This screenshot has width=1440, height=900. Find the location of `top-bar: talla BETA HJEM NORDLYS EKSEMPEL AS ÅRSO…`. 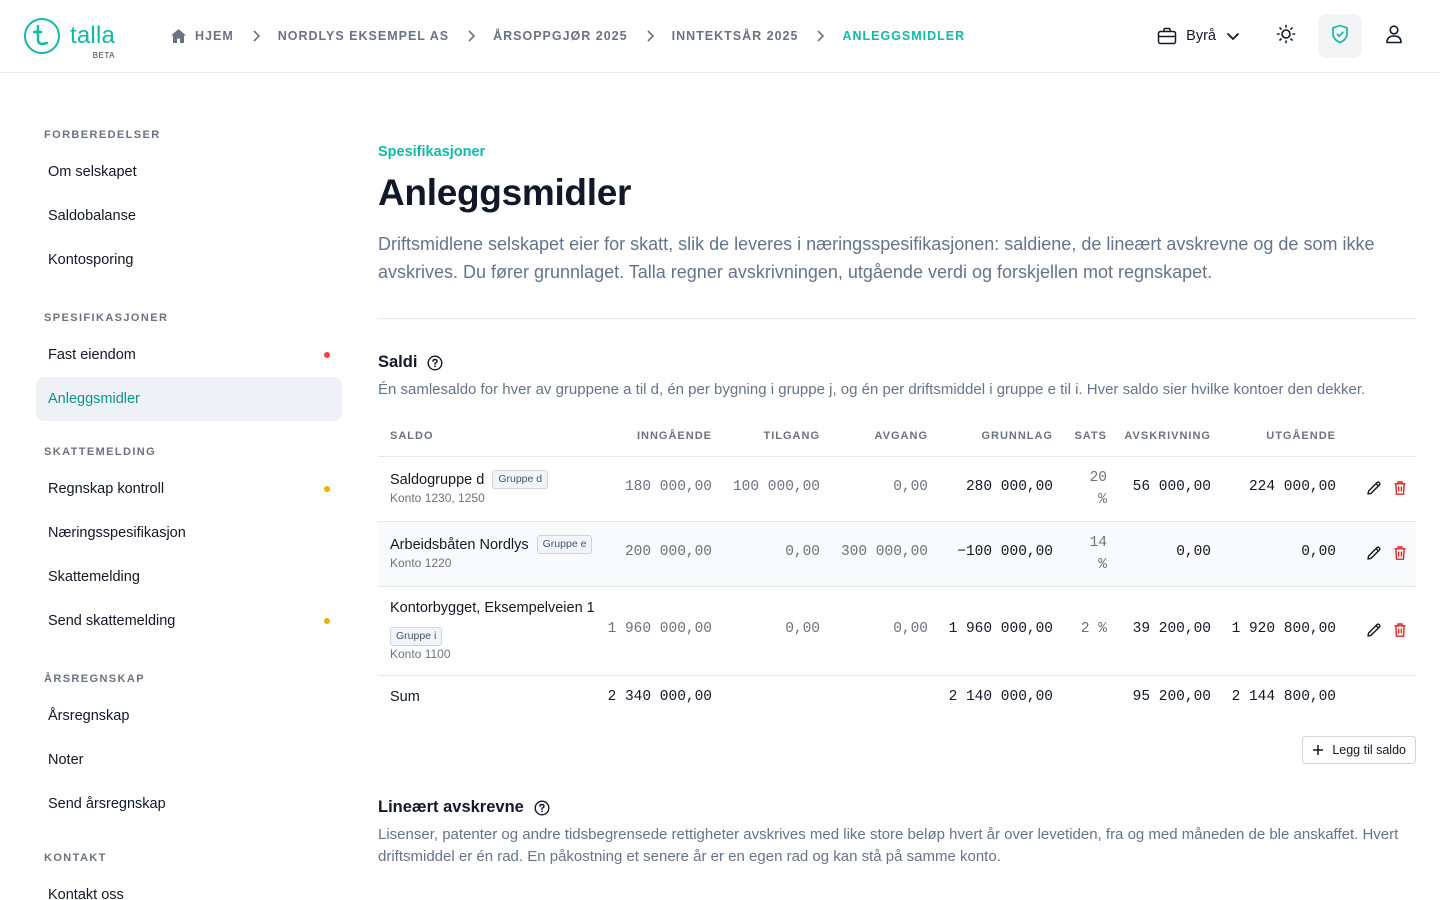

top-bar: talla BETA HJEM NORDLYS EKSEMPEL AS ÅRSO… is located at coordinates (720, 36).